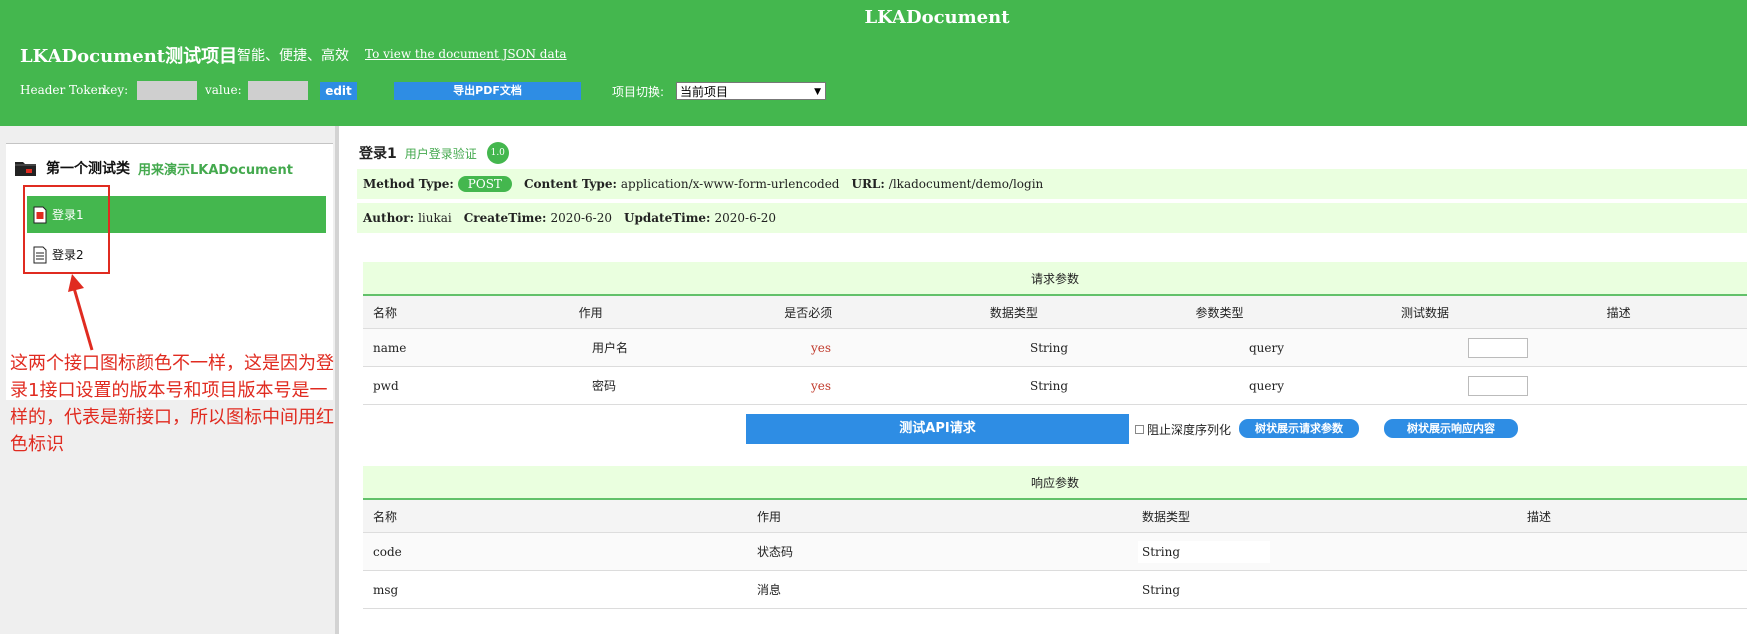 This screenshot has width=1747, height=634. What do you see at coordinates (667, 218) in the screenshot?
I see `update-time-label: UpdateTime:` at bounding box center [667, 218].